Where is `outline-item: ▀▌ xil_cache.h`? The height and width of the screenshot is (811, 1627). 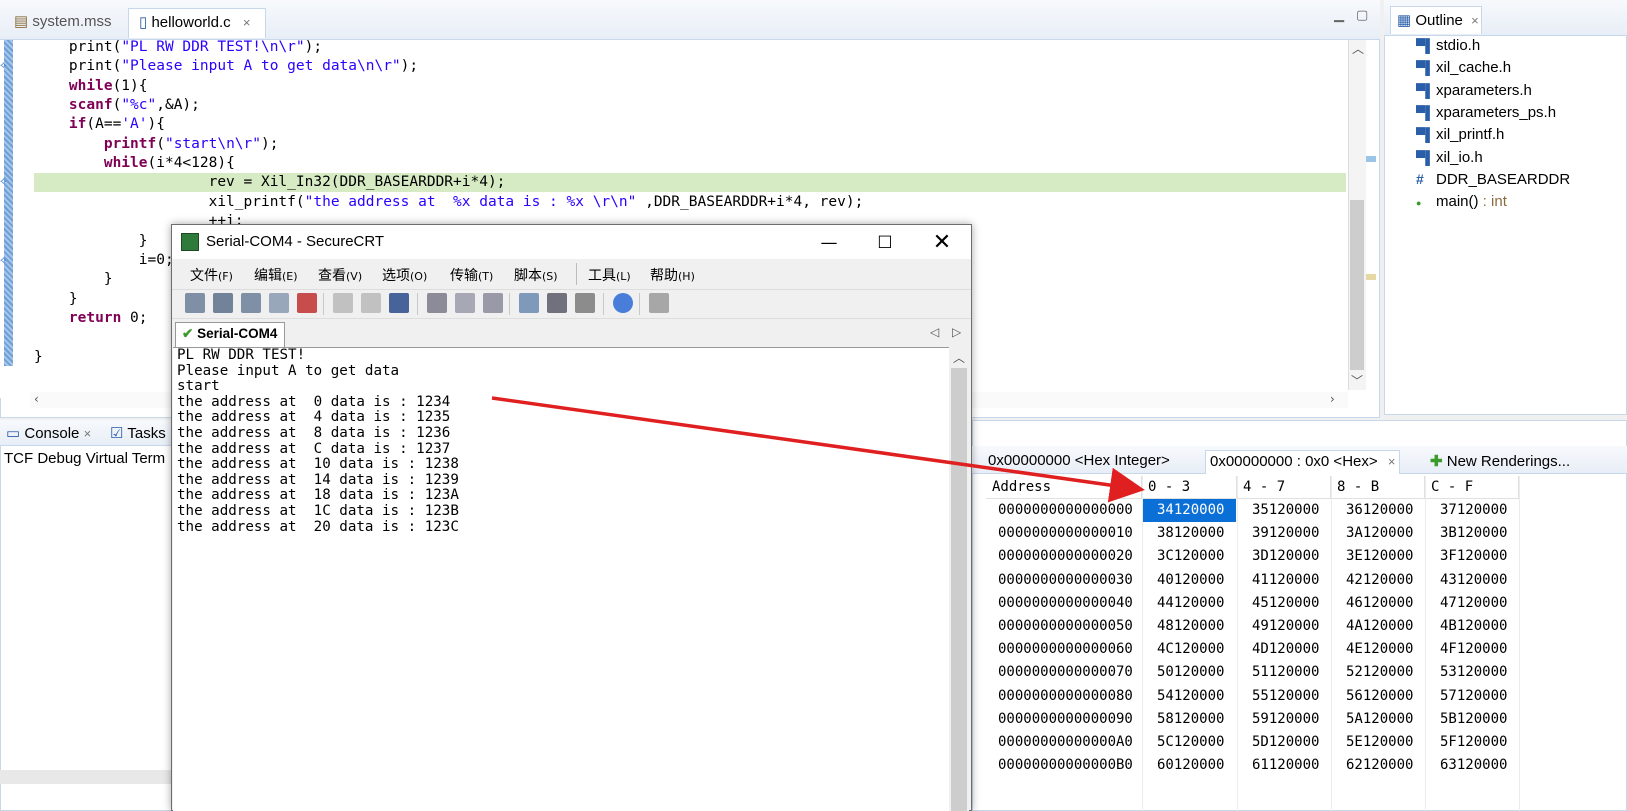
outline-item: ▀▌ xil_cache.h is located at coordinates (1463, 70).